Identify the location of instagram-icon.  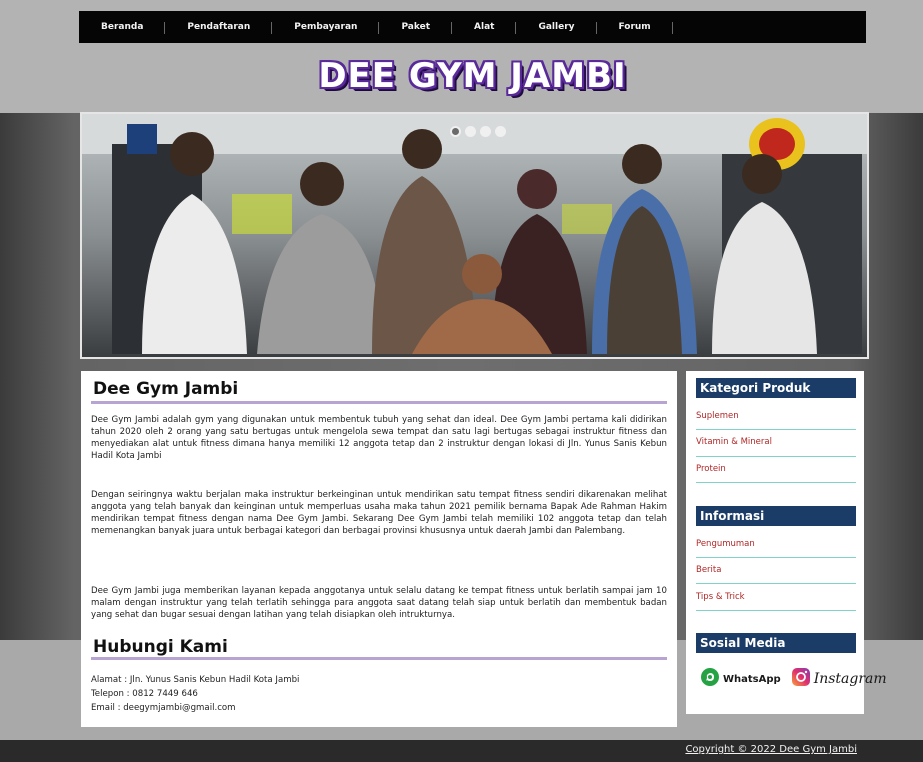
(801, 679).